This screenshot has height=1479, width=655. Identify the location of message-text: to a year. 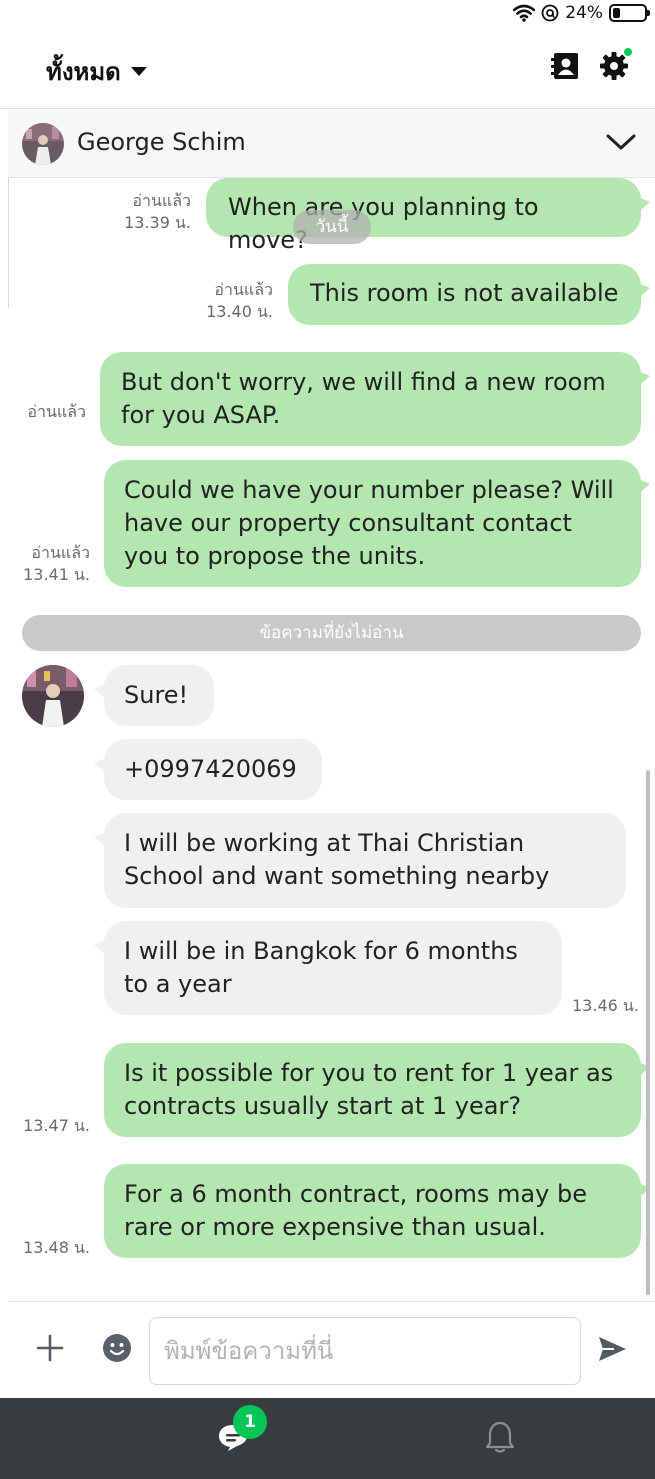
(178, 984).